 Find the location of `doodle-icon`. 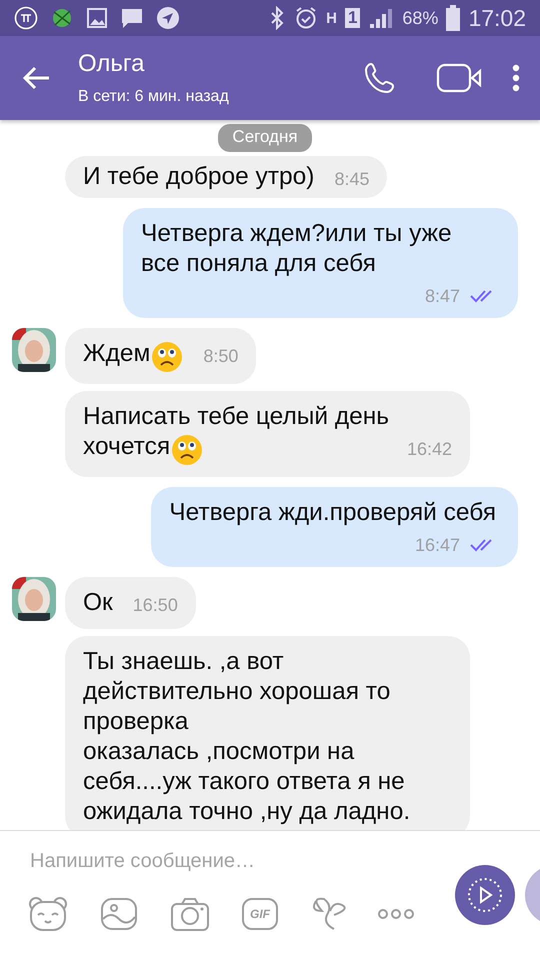

doodle-icon is located at coordinates (328, 914).